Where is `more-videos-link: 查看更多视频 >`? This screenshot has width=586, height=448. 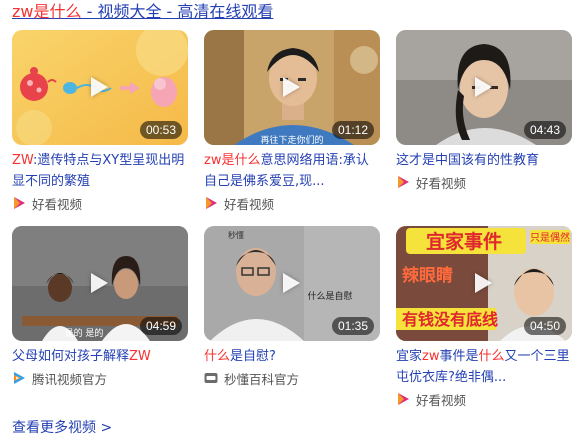
more-videos-link: 查看更多视频 > is located at coordinates (62, 428).